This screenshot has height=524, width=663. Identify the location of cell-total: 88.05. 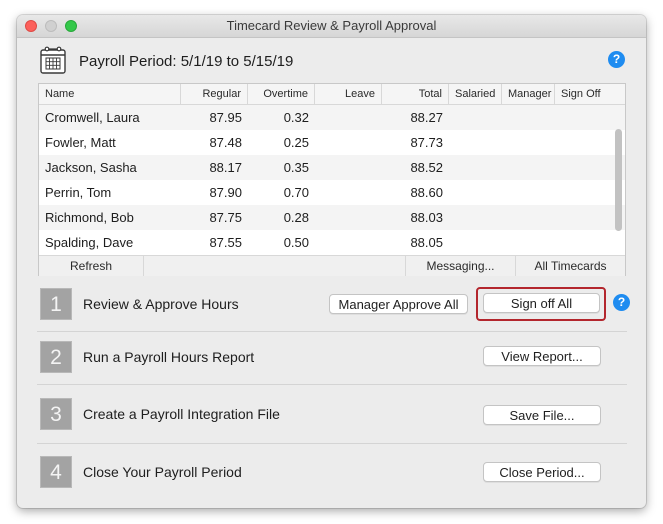
(426, 242).